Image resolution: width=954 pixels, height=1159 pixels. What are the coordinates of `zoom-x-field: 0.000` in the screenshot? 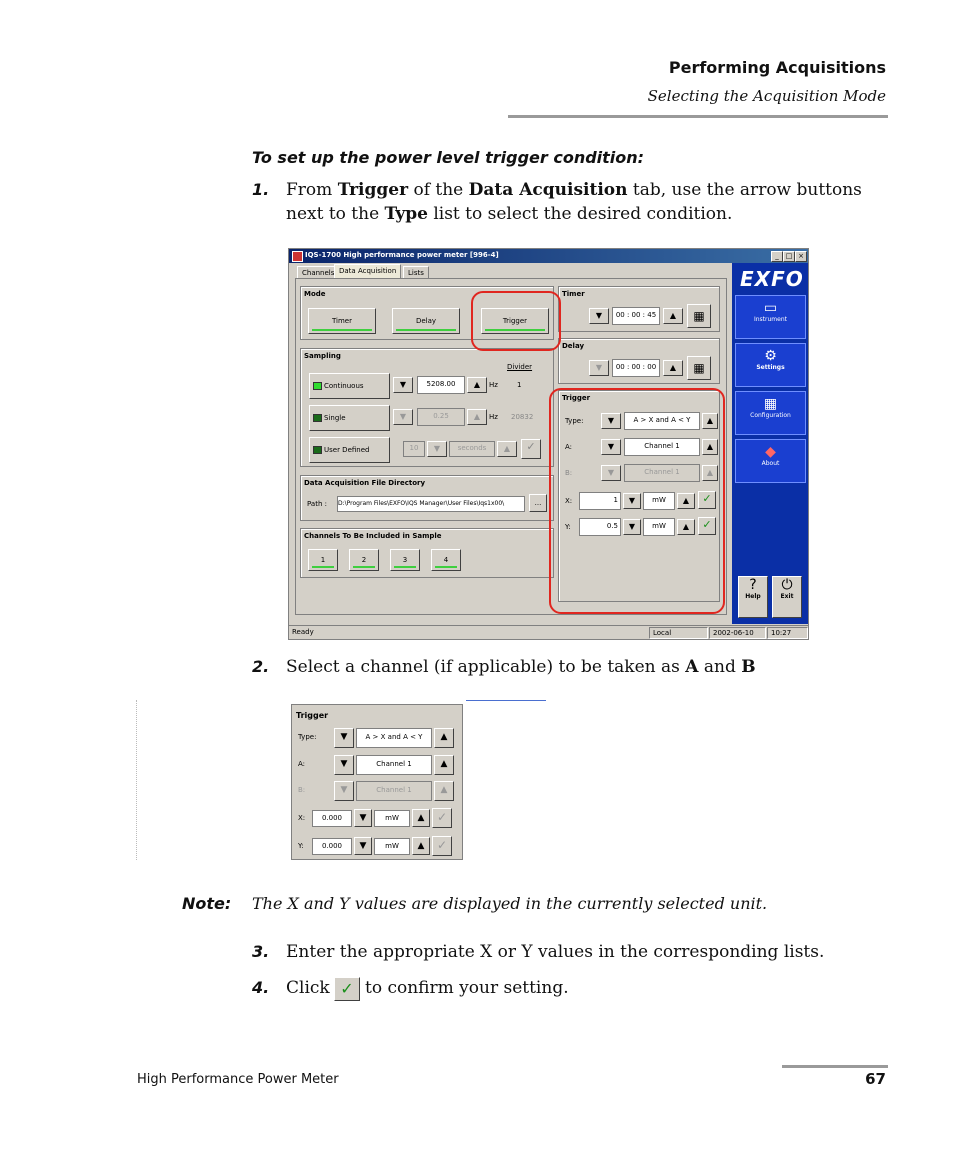 It's located at (332, 818).